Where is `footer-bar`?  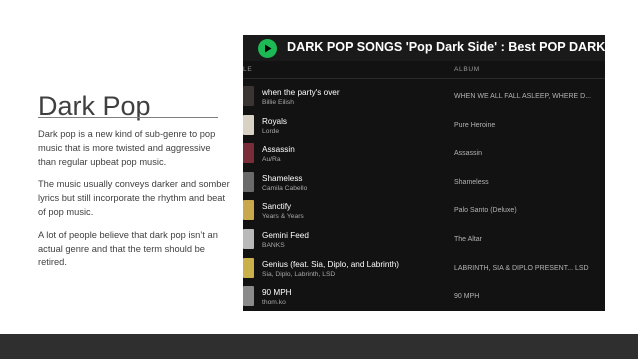 footer-bar is located at coordinates (319, 346).